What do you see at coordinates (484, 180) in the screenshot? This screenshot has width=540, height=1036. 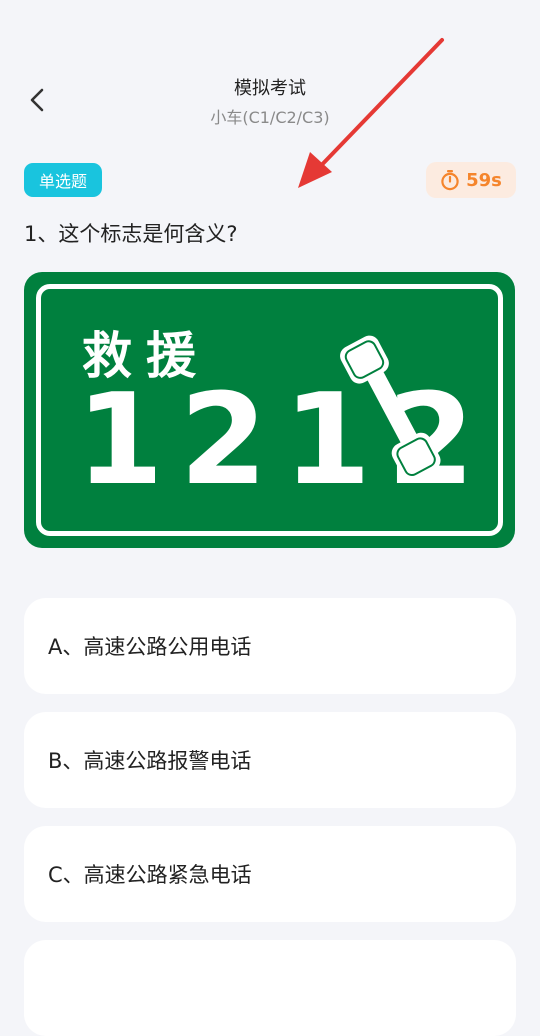 I see `timer-value: 59s` at bounding box center [484, 180].